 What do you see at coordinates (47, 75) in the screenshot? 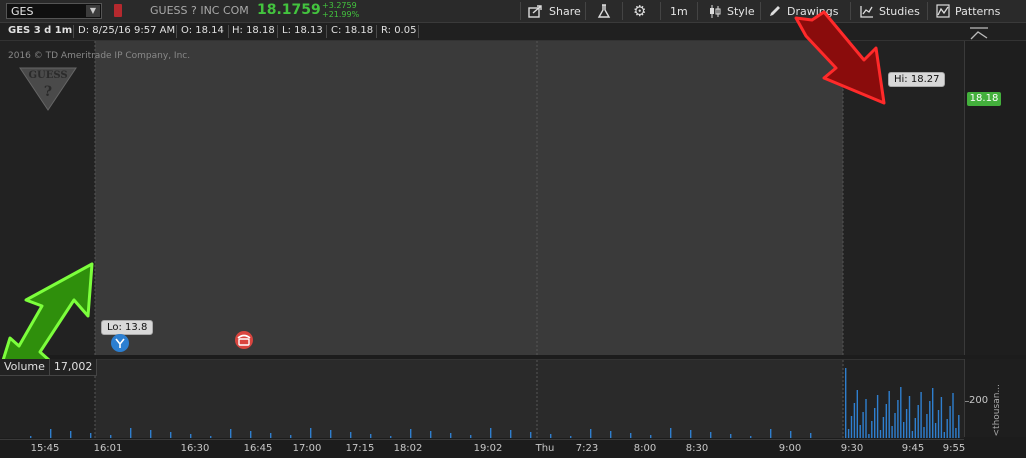
I see `logo-text: GUESS` at bounding box center [47, 75].